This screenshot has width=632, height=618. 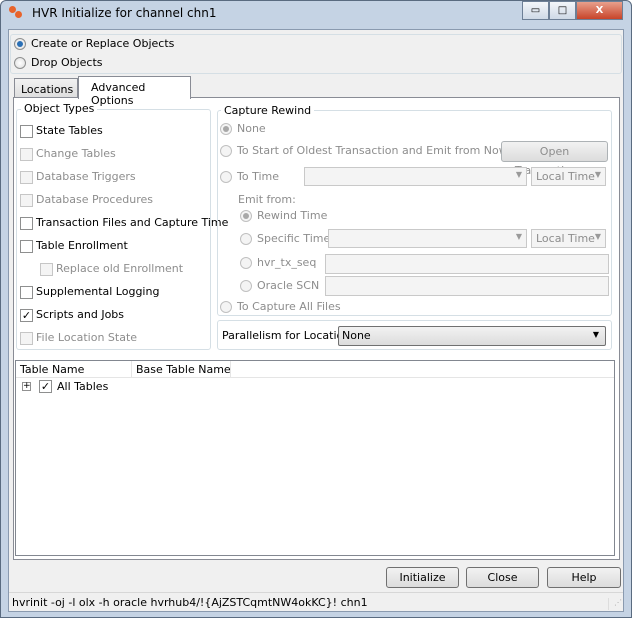 I want to click on hvr-tx-seq-input, so click(x=467, y=264).